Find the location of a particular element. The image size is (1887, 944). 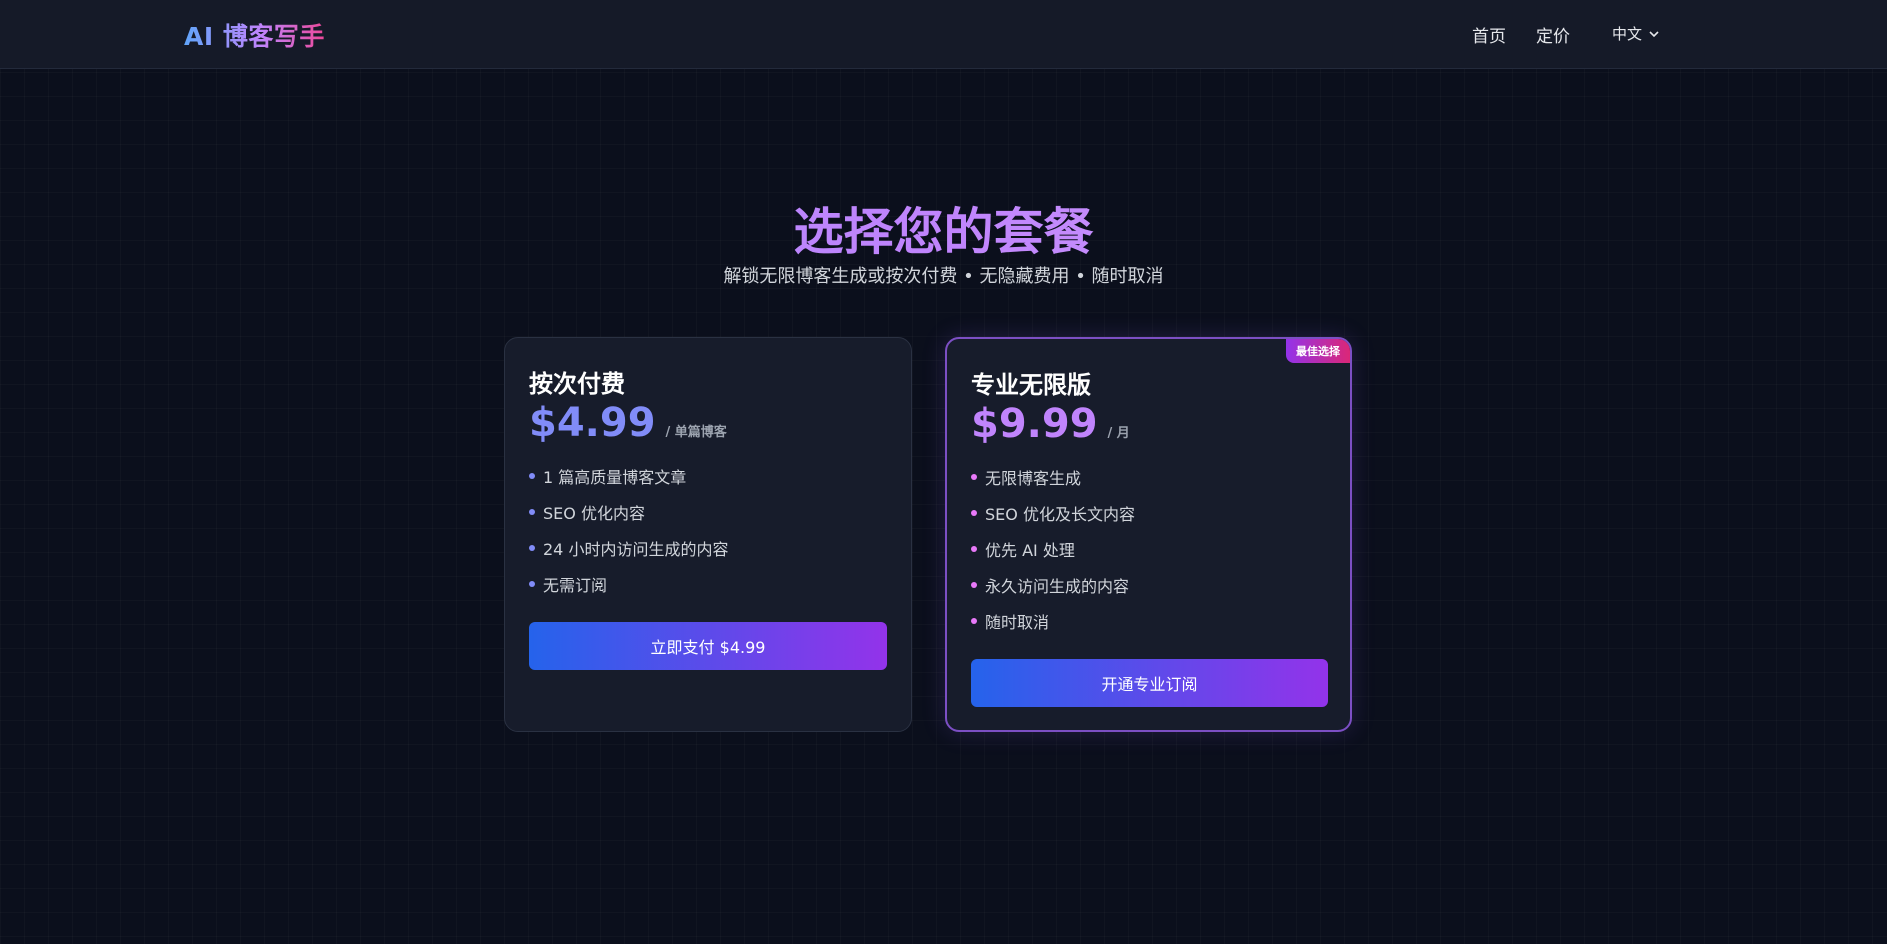

feature-item: 随时取消 is located at coordinates (1053, 621).